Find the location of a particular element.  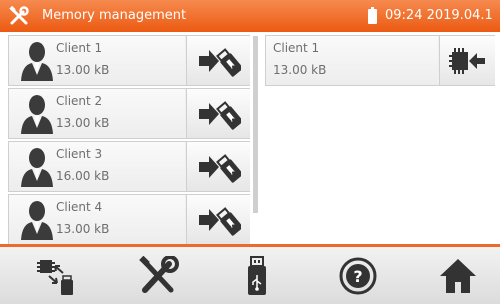

battery-icon is located at coordinates (372, 15).